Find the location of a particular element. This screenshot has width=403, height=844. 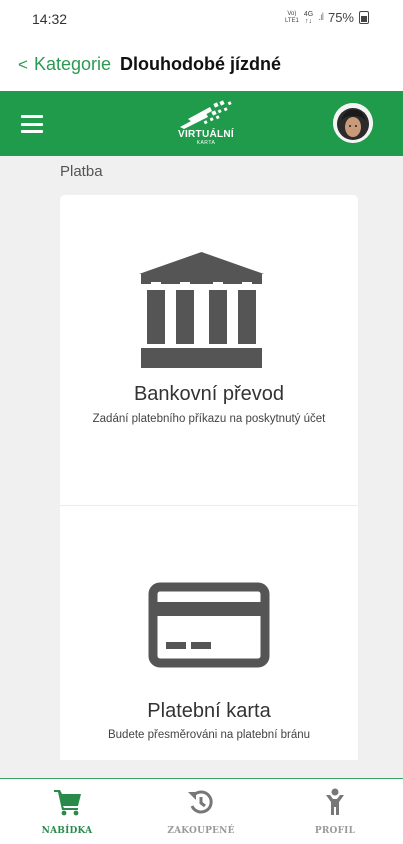

bank-icon is located at coordinates (201, 310).